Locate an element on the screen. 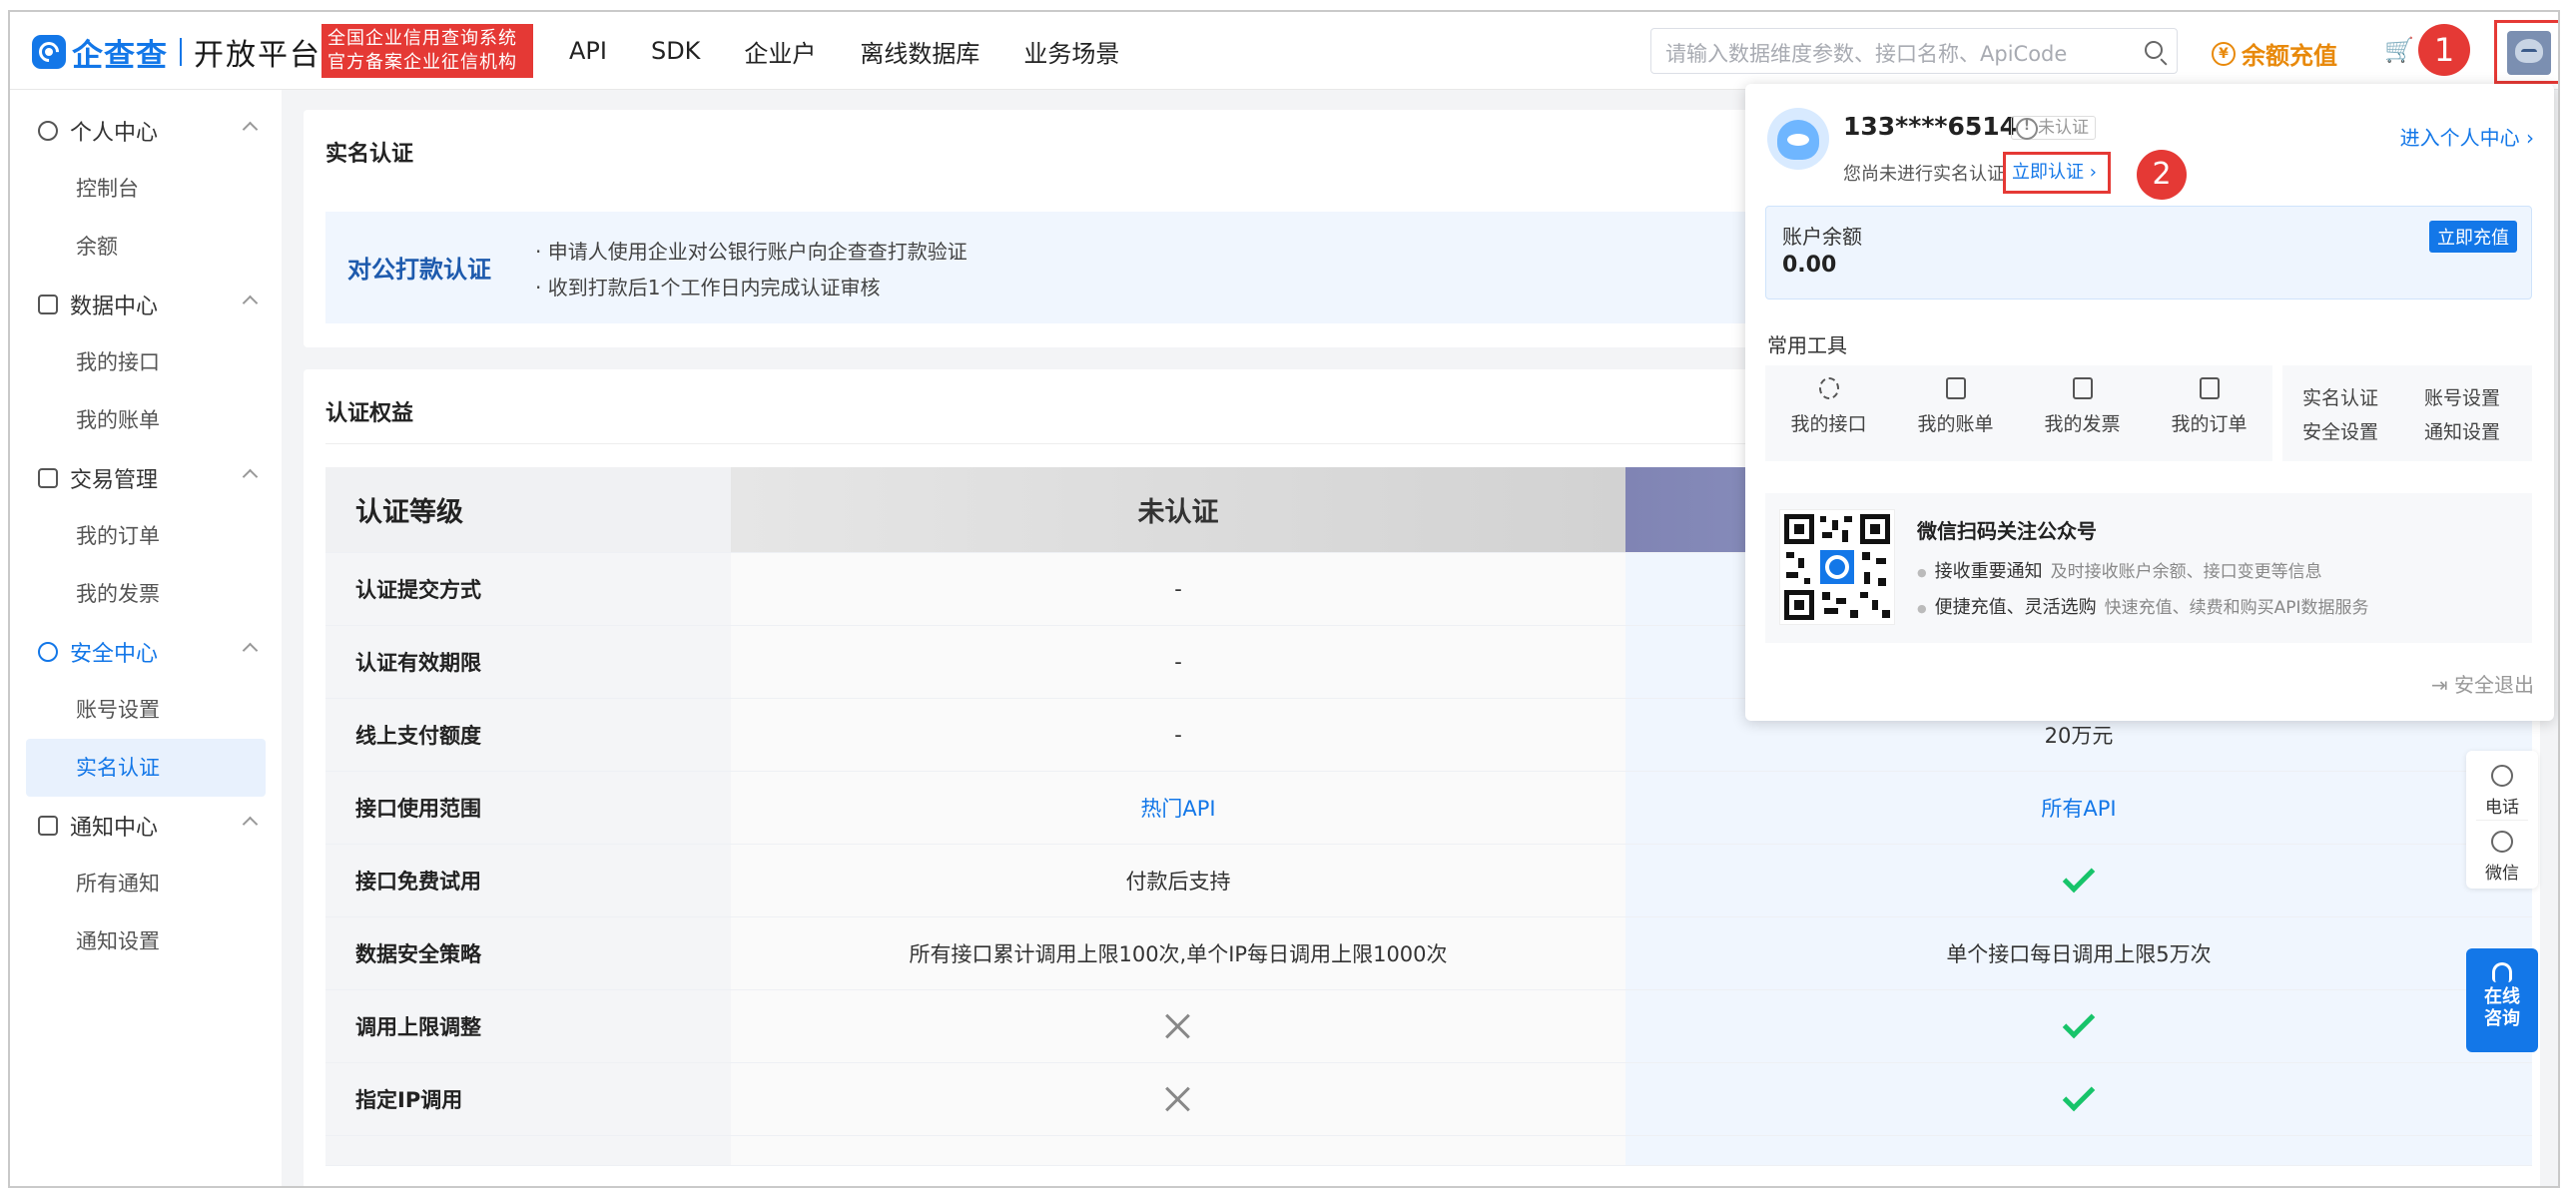 This screenshot has width=2576, height=1198. search-input: 请输入数据维度参数、接口名称、ApiCode is located at coordinates (1914, 51).